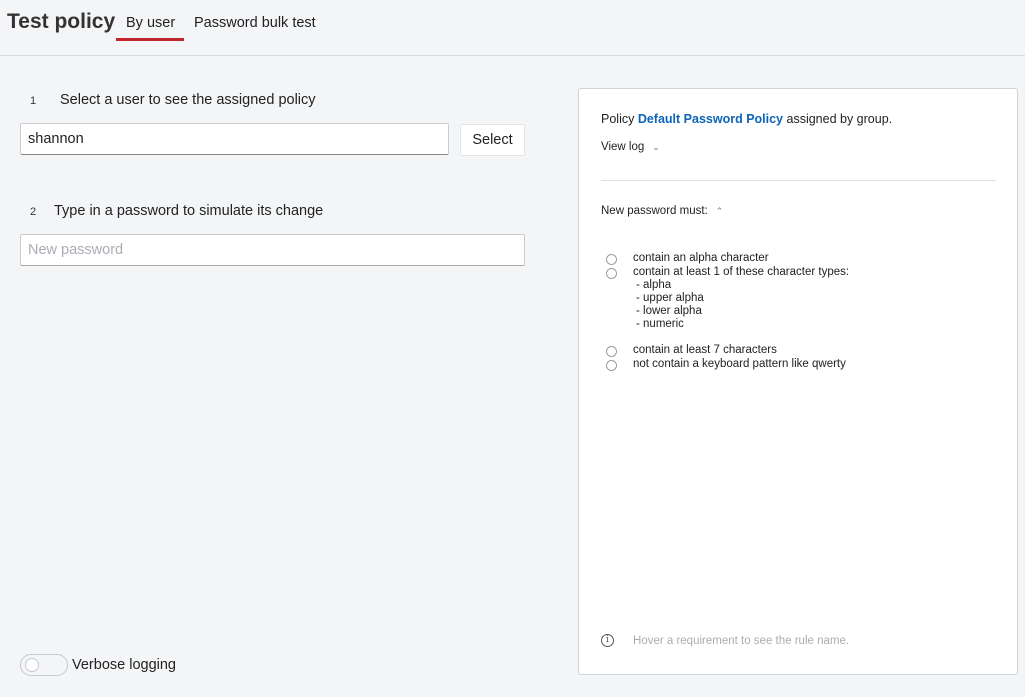  Describe the element at coordinates (61, 21) in the screenshot. I see `page-title: Test policy` at that location.